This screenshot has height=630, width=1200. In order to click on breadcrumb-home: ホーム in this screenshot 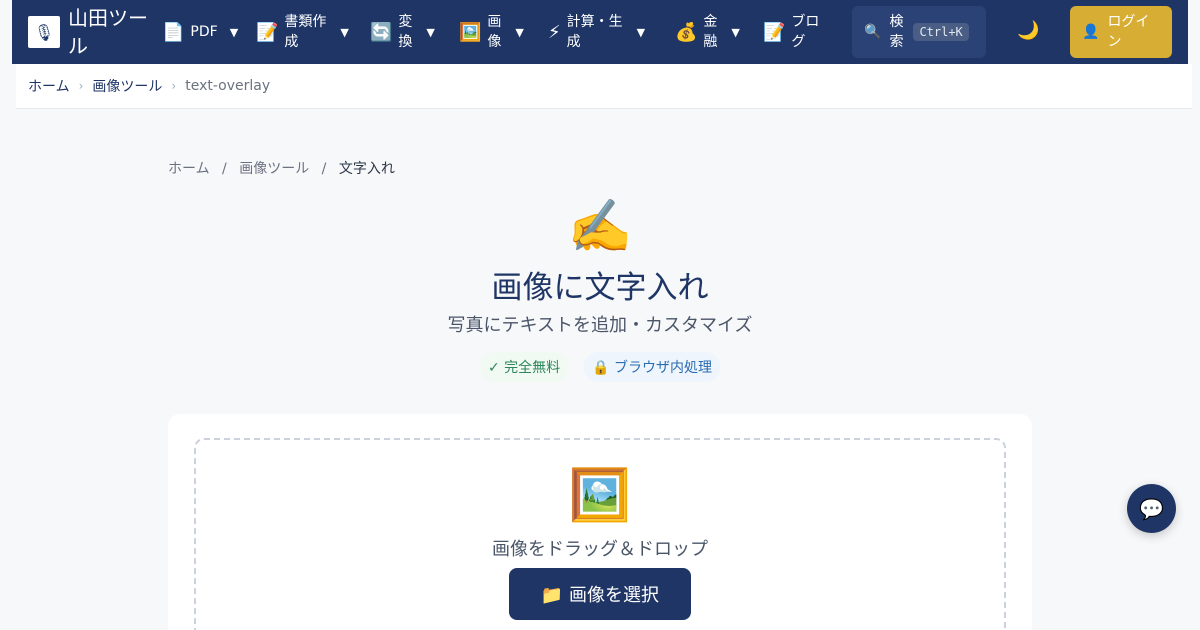, I will do `click(49, 86)`.